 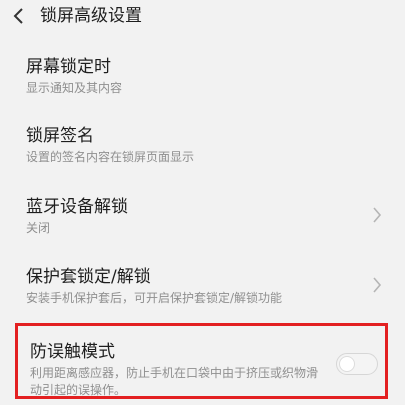 I want to click on setting-item-subtitle: 显示通知及其内容, so click(x=74, y=88).